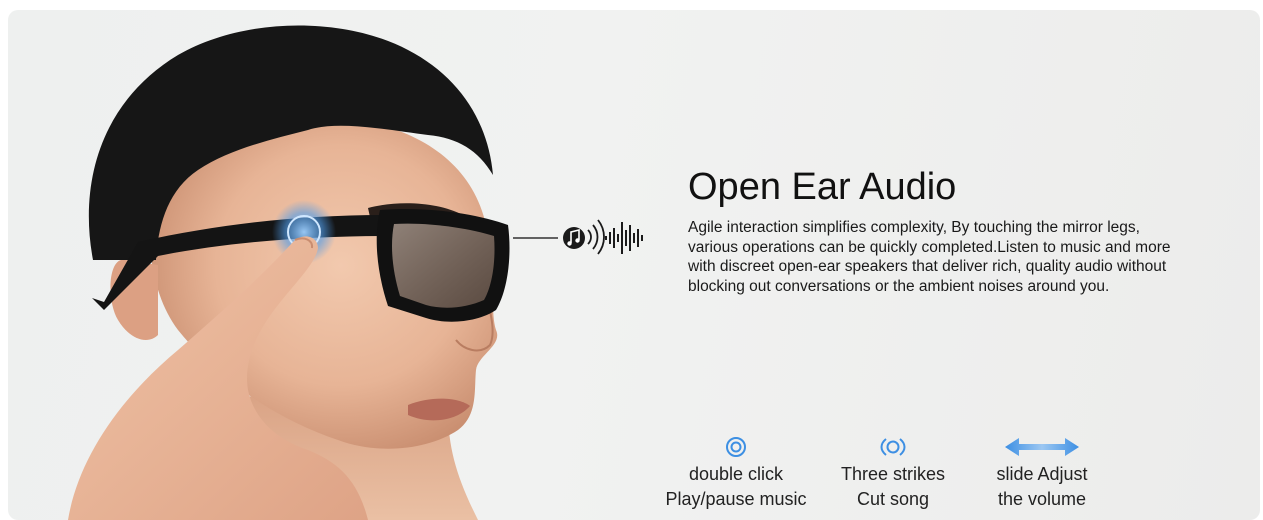  Describe the element at coordinates (822, 187) in the screenshot. I see `page-title: Open Ear Audio` at that location.